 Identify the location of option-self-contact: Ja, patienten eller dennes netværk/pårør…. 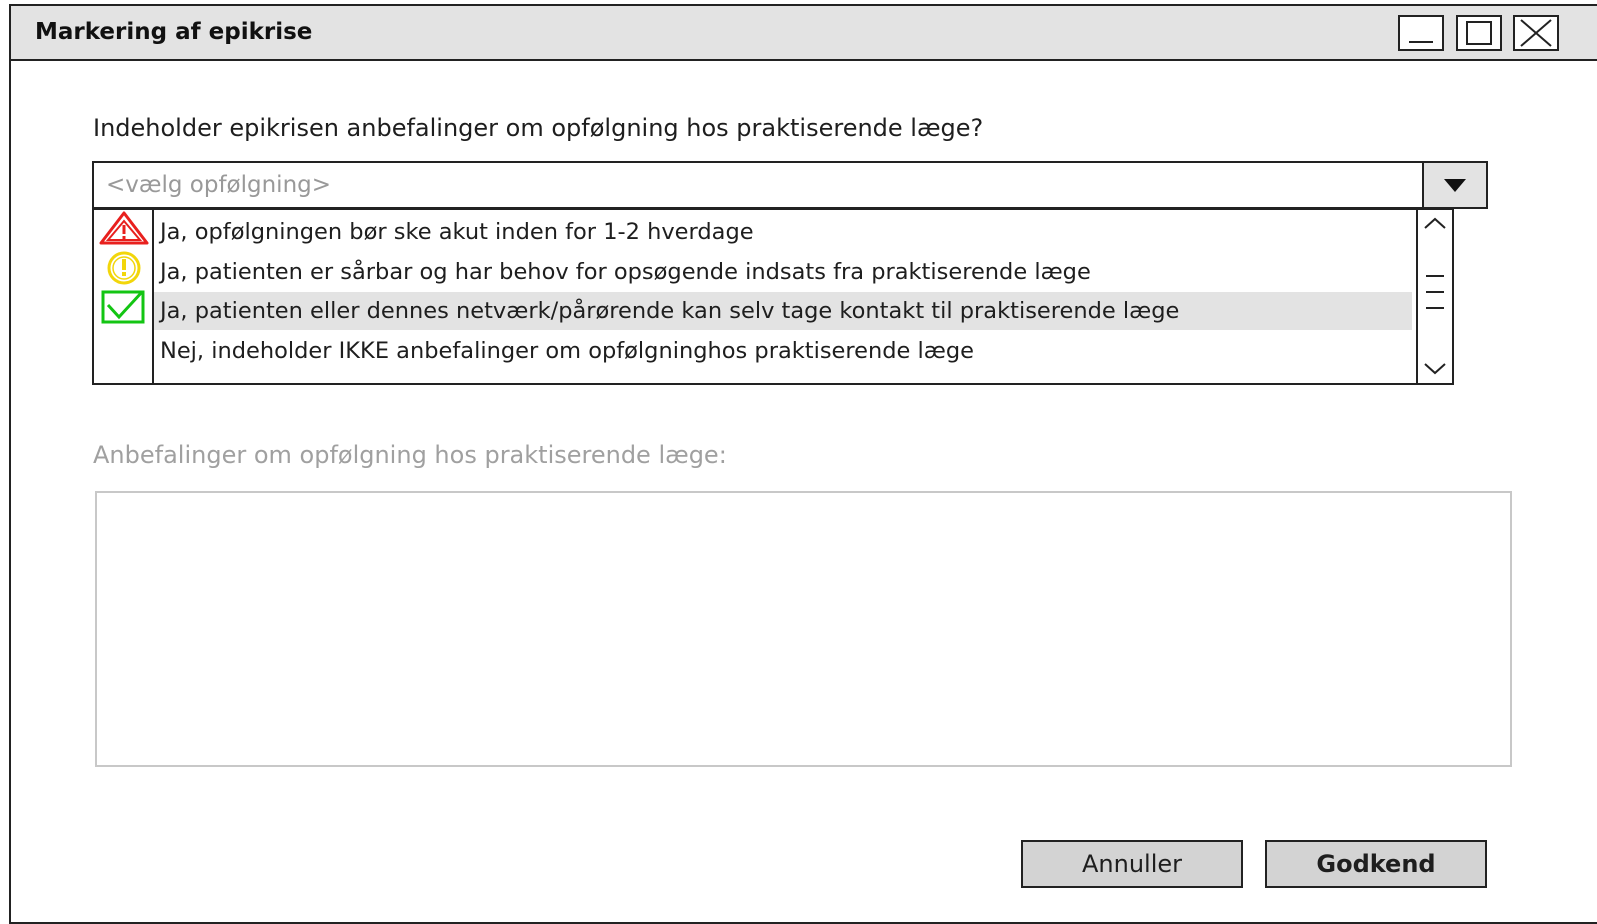
(783, 311).